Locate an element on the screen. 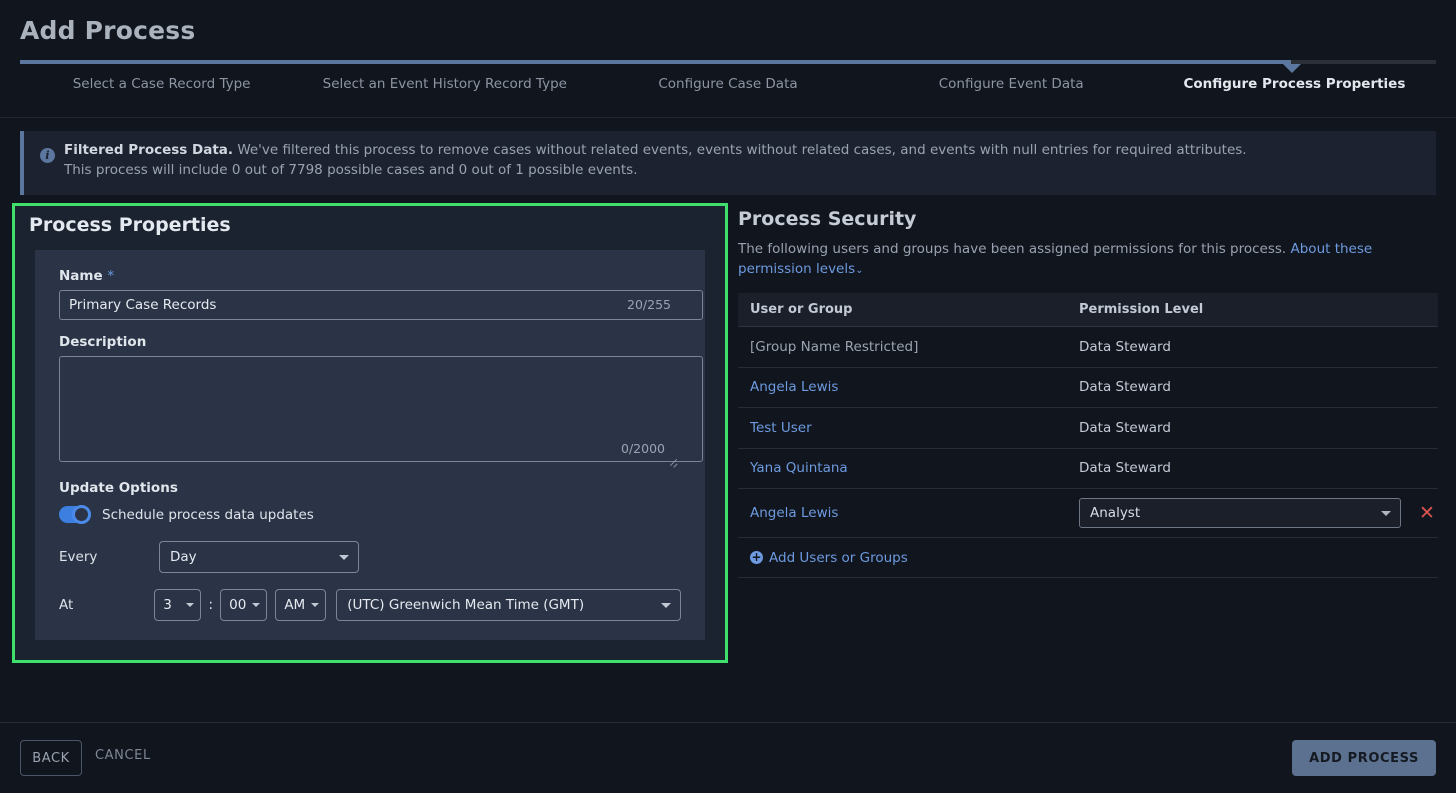 The height and width of the screenshot is (793, 1456). name-input is located at coordinates (381, 305).